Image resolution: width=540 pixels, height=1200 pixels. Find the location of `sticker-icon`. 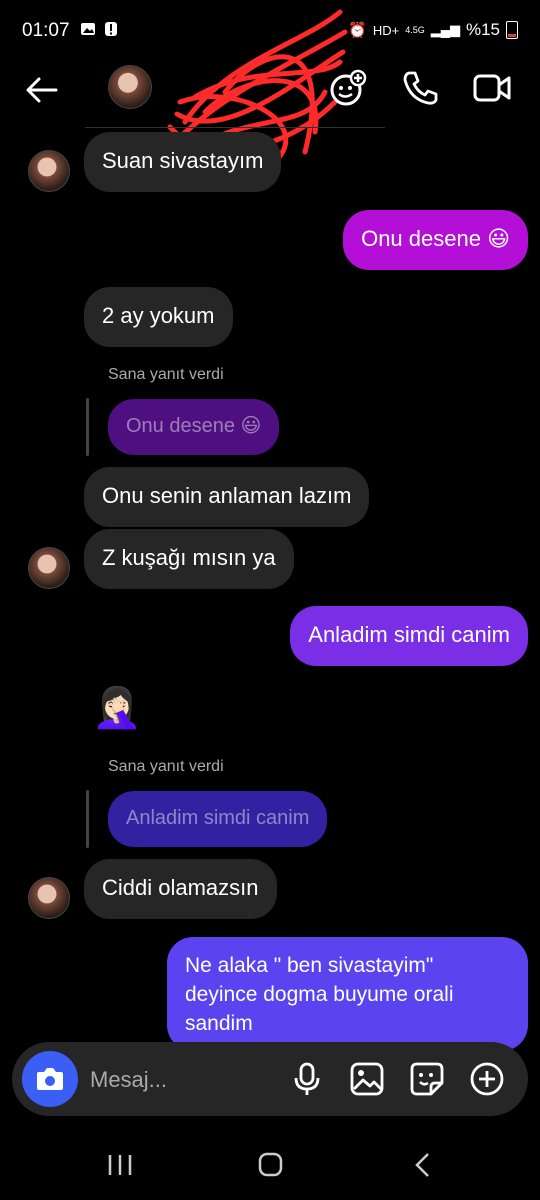

sticker-icon is located at coordinates (427, 1079).